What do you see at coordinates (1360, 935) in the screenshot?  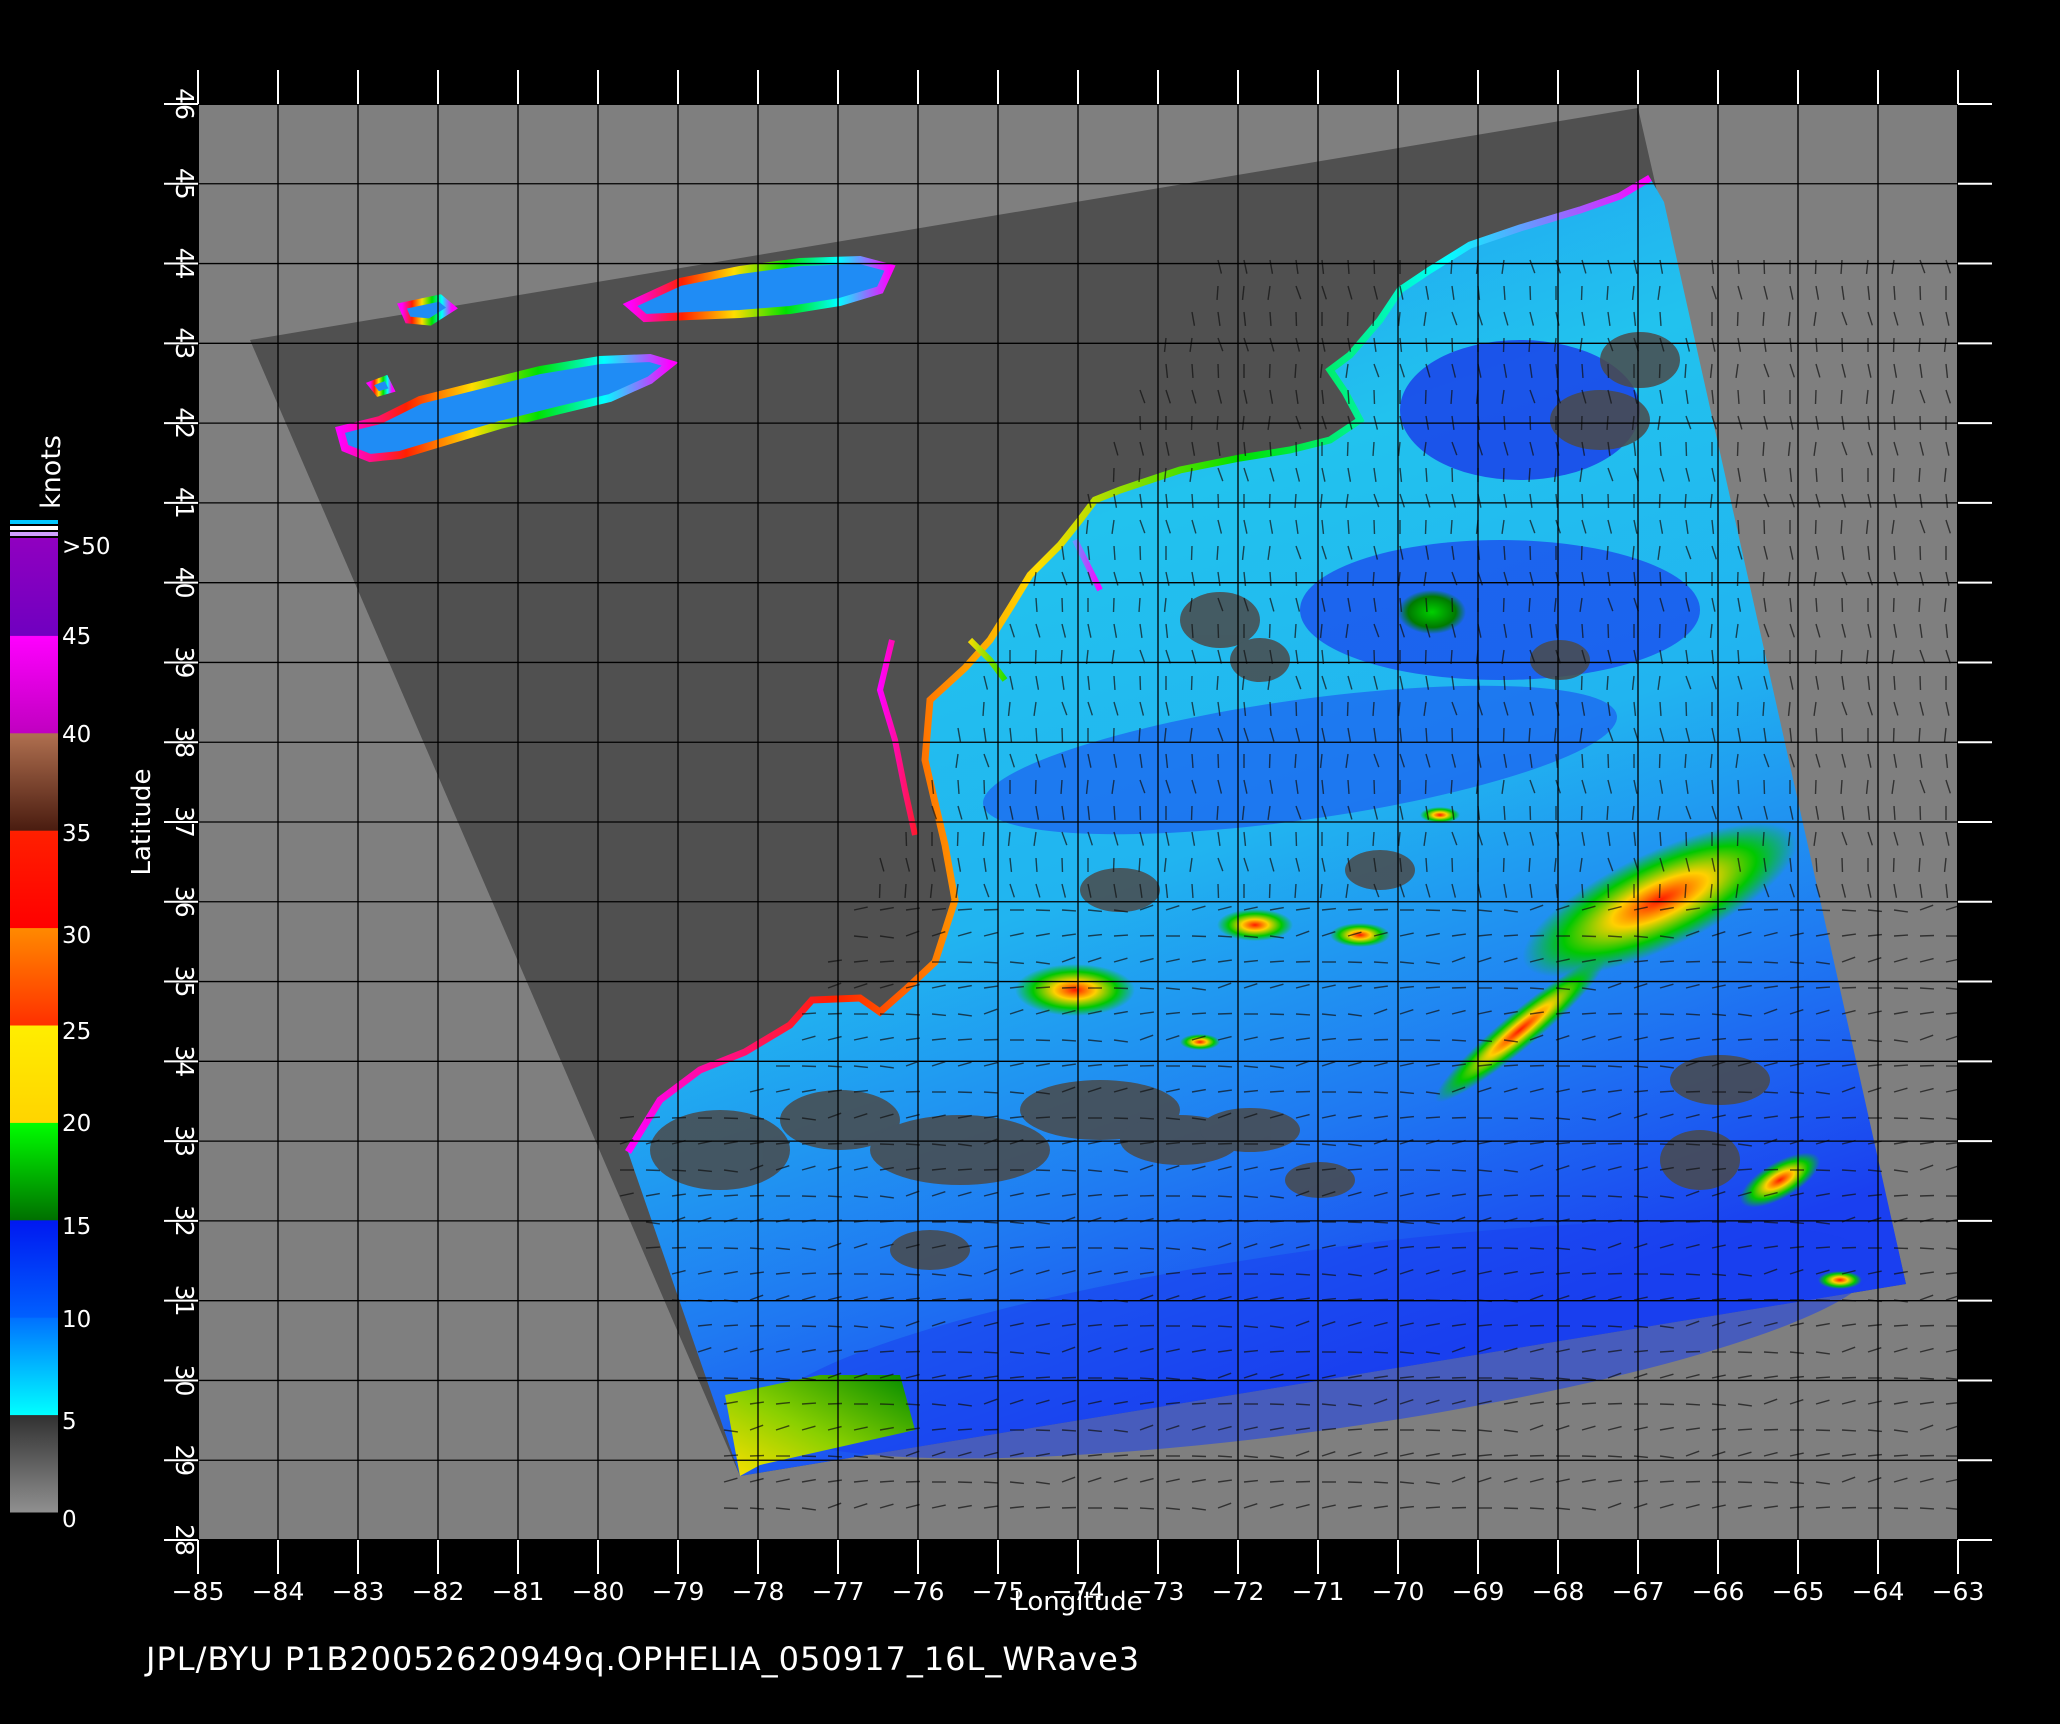 I see `storm-cell-b` at bounding box center [1360, 935].